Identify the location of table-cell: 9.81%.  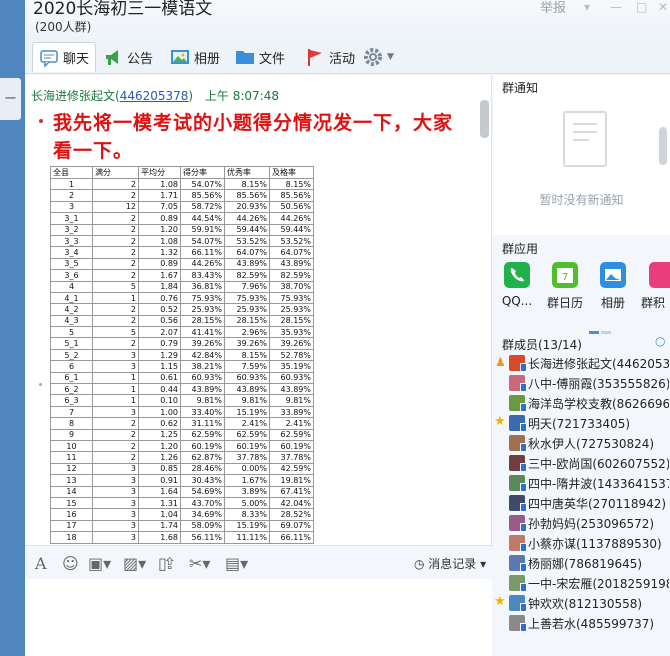
(202, 400).